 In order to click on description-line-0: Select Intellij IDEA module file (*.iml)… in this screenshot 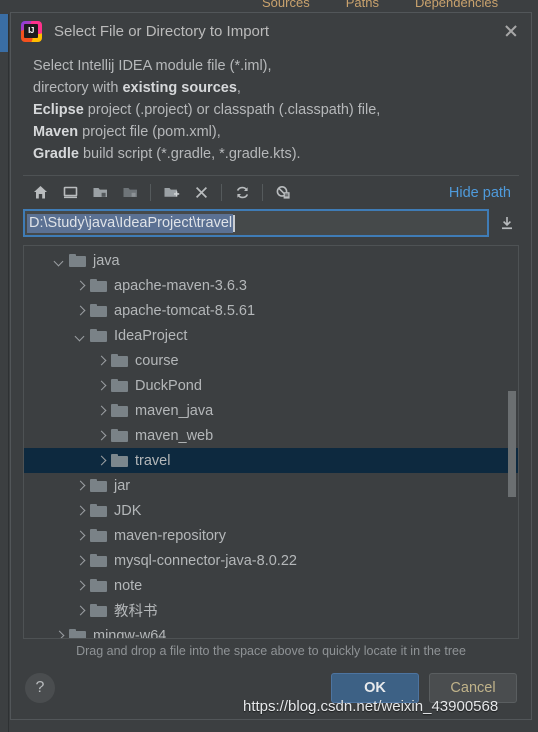, I will do `click(152, 66)`.